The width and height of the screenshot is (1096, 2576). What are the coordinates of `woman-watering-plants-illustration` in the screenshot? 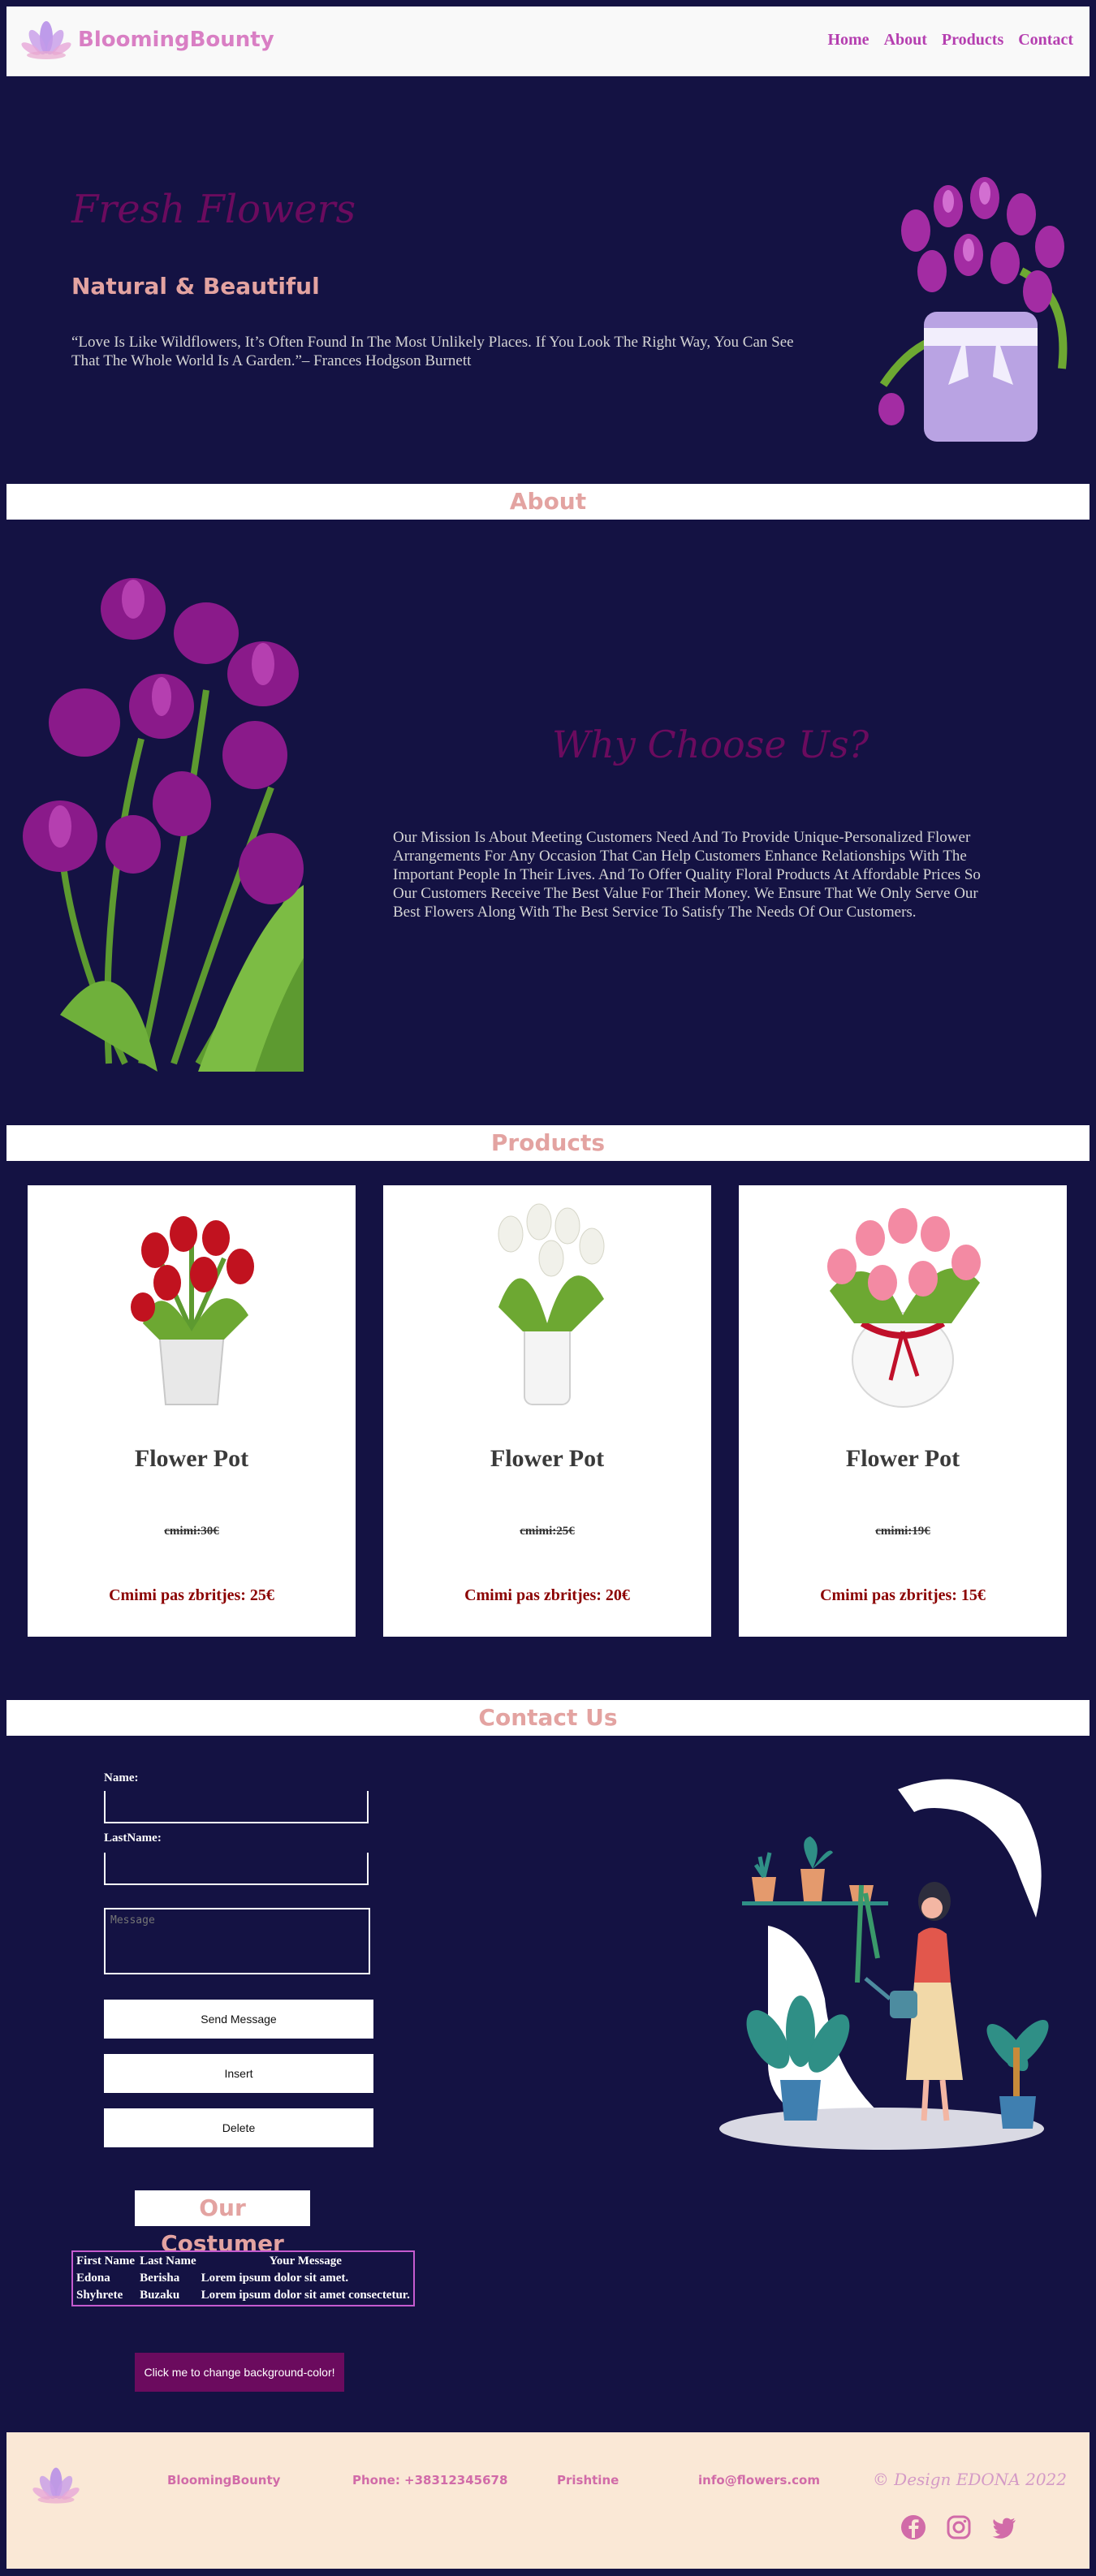 It's located at (884, 1964).